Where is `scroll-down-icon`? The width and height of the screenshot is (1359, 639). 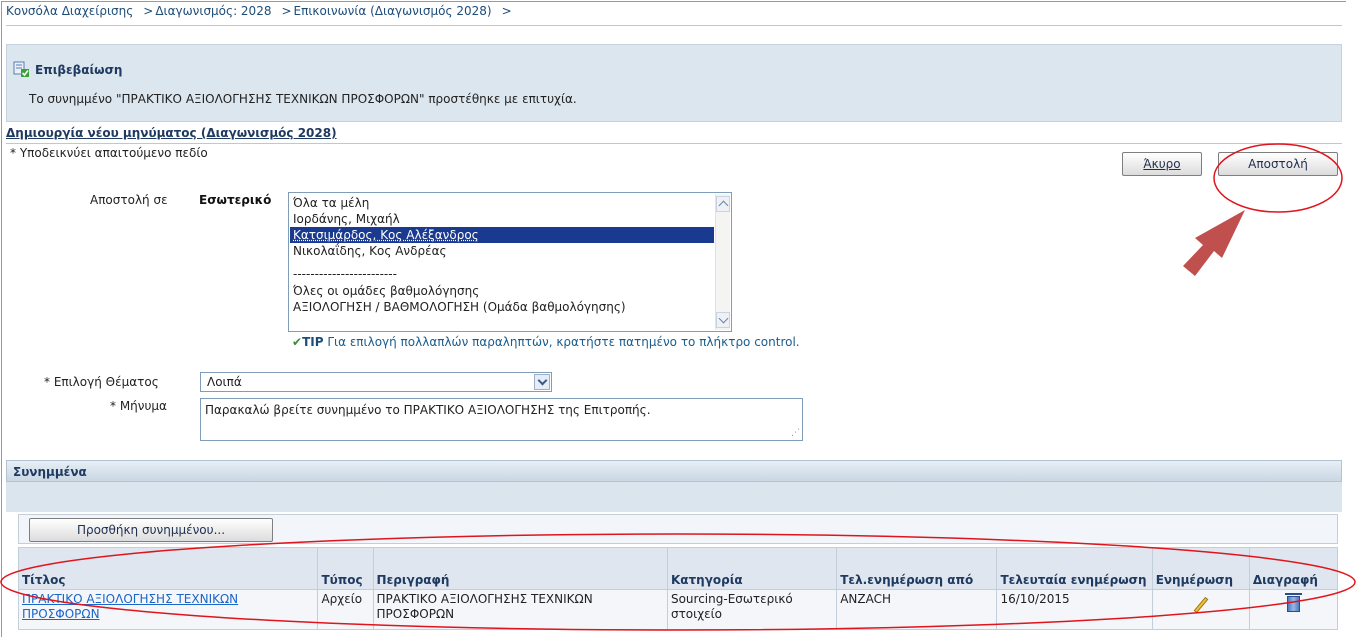 scroll-down-icon is located at coordinates (723, 320).